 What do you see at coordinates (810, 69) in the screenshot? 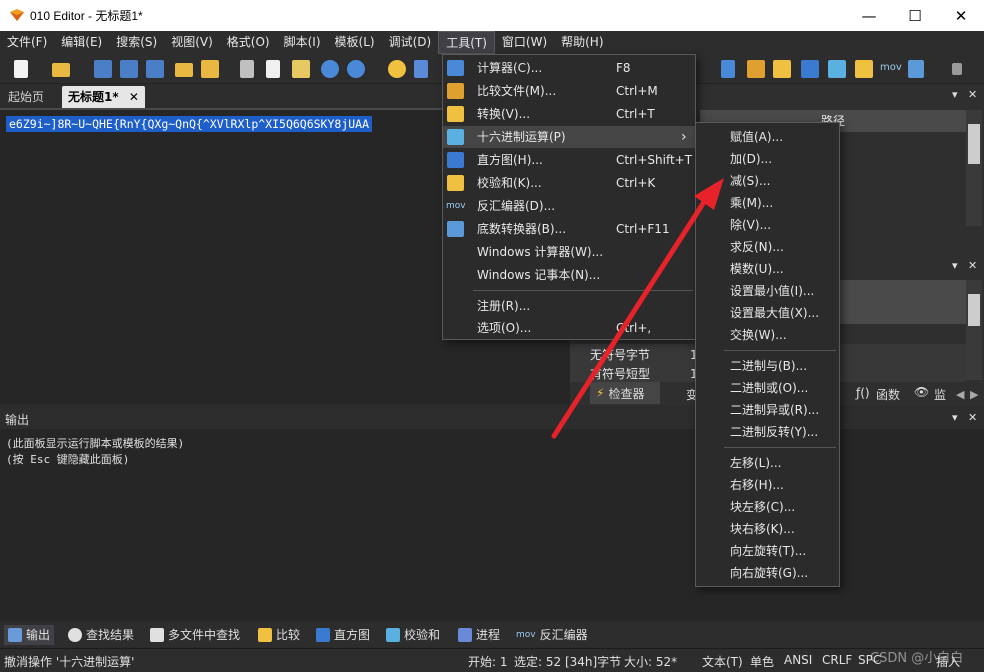
I see `toolbar-histogram-icon` at bounding box center [810, 69].